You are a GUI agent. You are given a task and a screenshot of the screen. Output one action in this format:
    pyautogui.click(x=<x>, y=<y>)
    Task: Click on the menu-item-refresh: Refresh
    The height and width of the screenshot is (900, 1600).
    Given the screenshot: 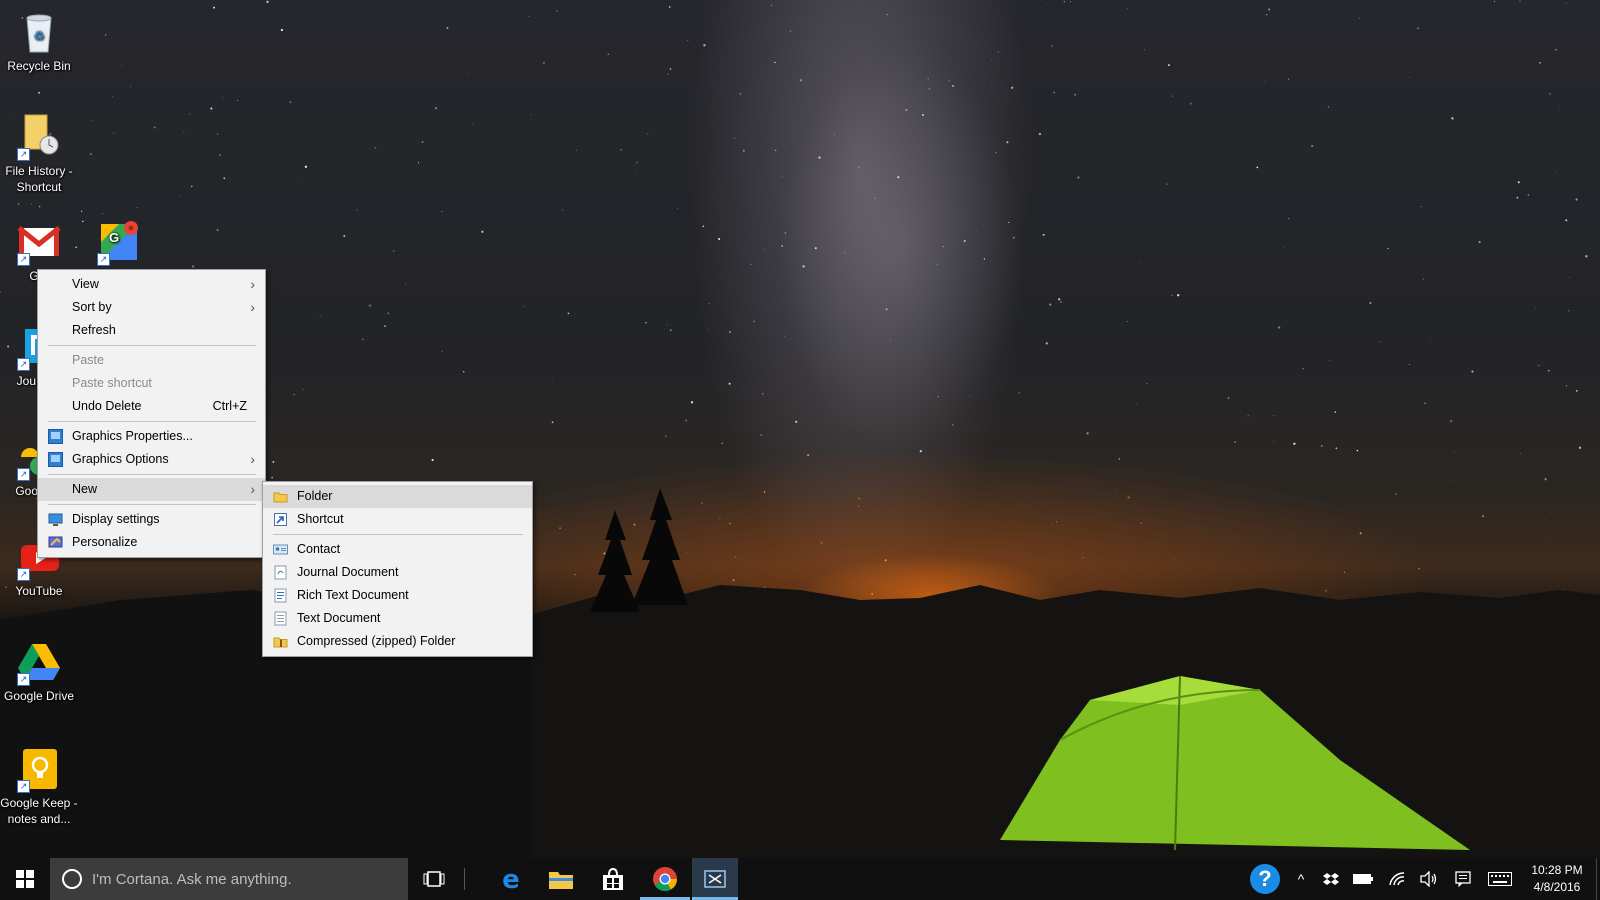 What is the action you would take?
    pyautogui.click(x=151, y=330)
    